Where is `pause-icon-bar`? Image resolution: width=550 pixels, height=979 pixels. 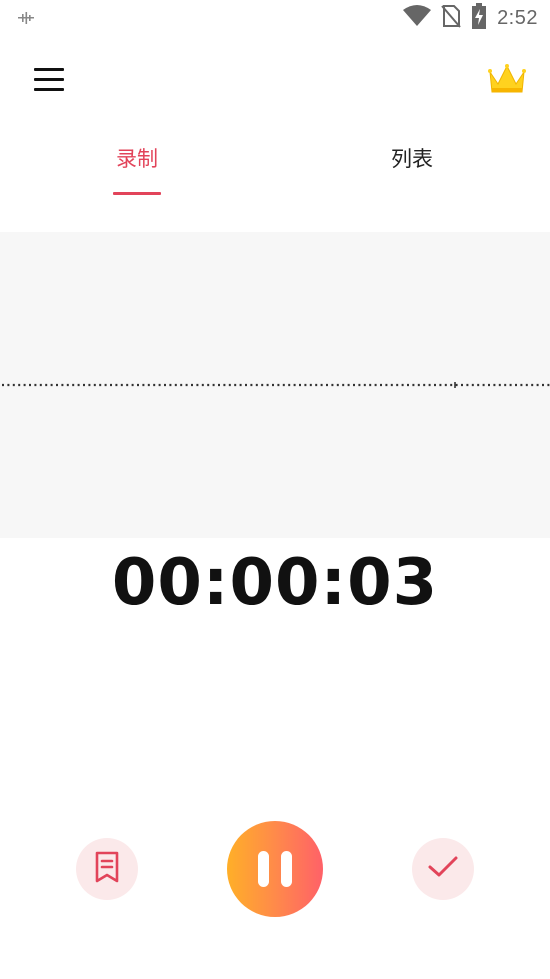
pause-icon-bar is located at coordinates (286, 869).